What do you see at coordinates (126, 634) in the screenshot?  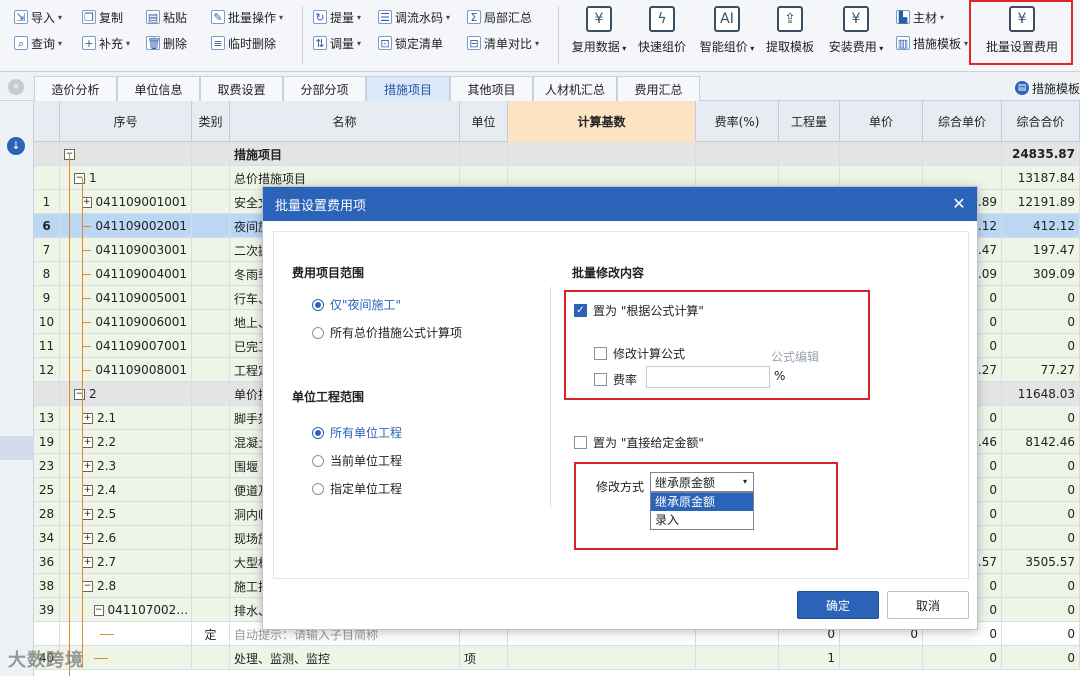 I see `cell-seq` at bounding box center [126, 634].